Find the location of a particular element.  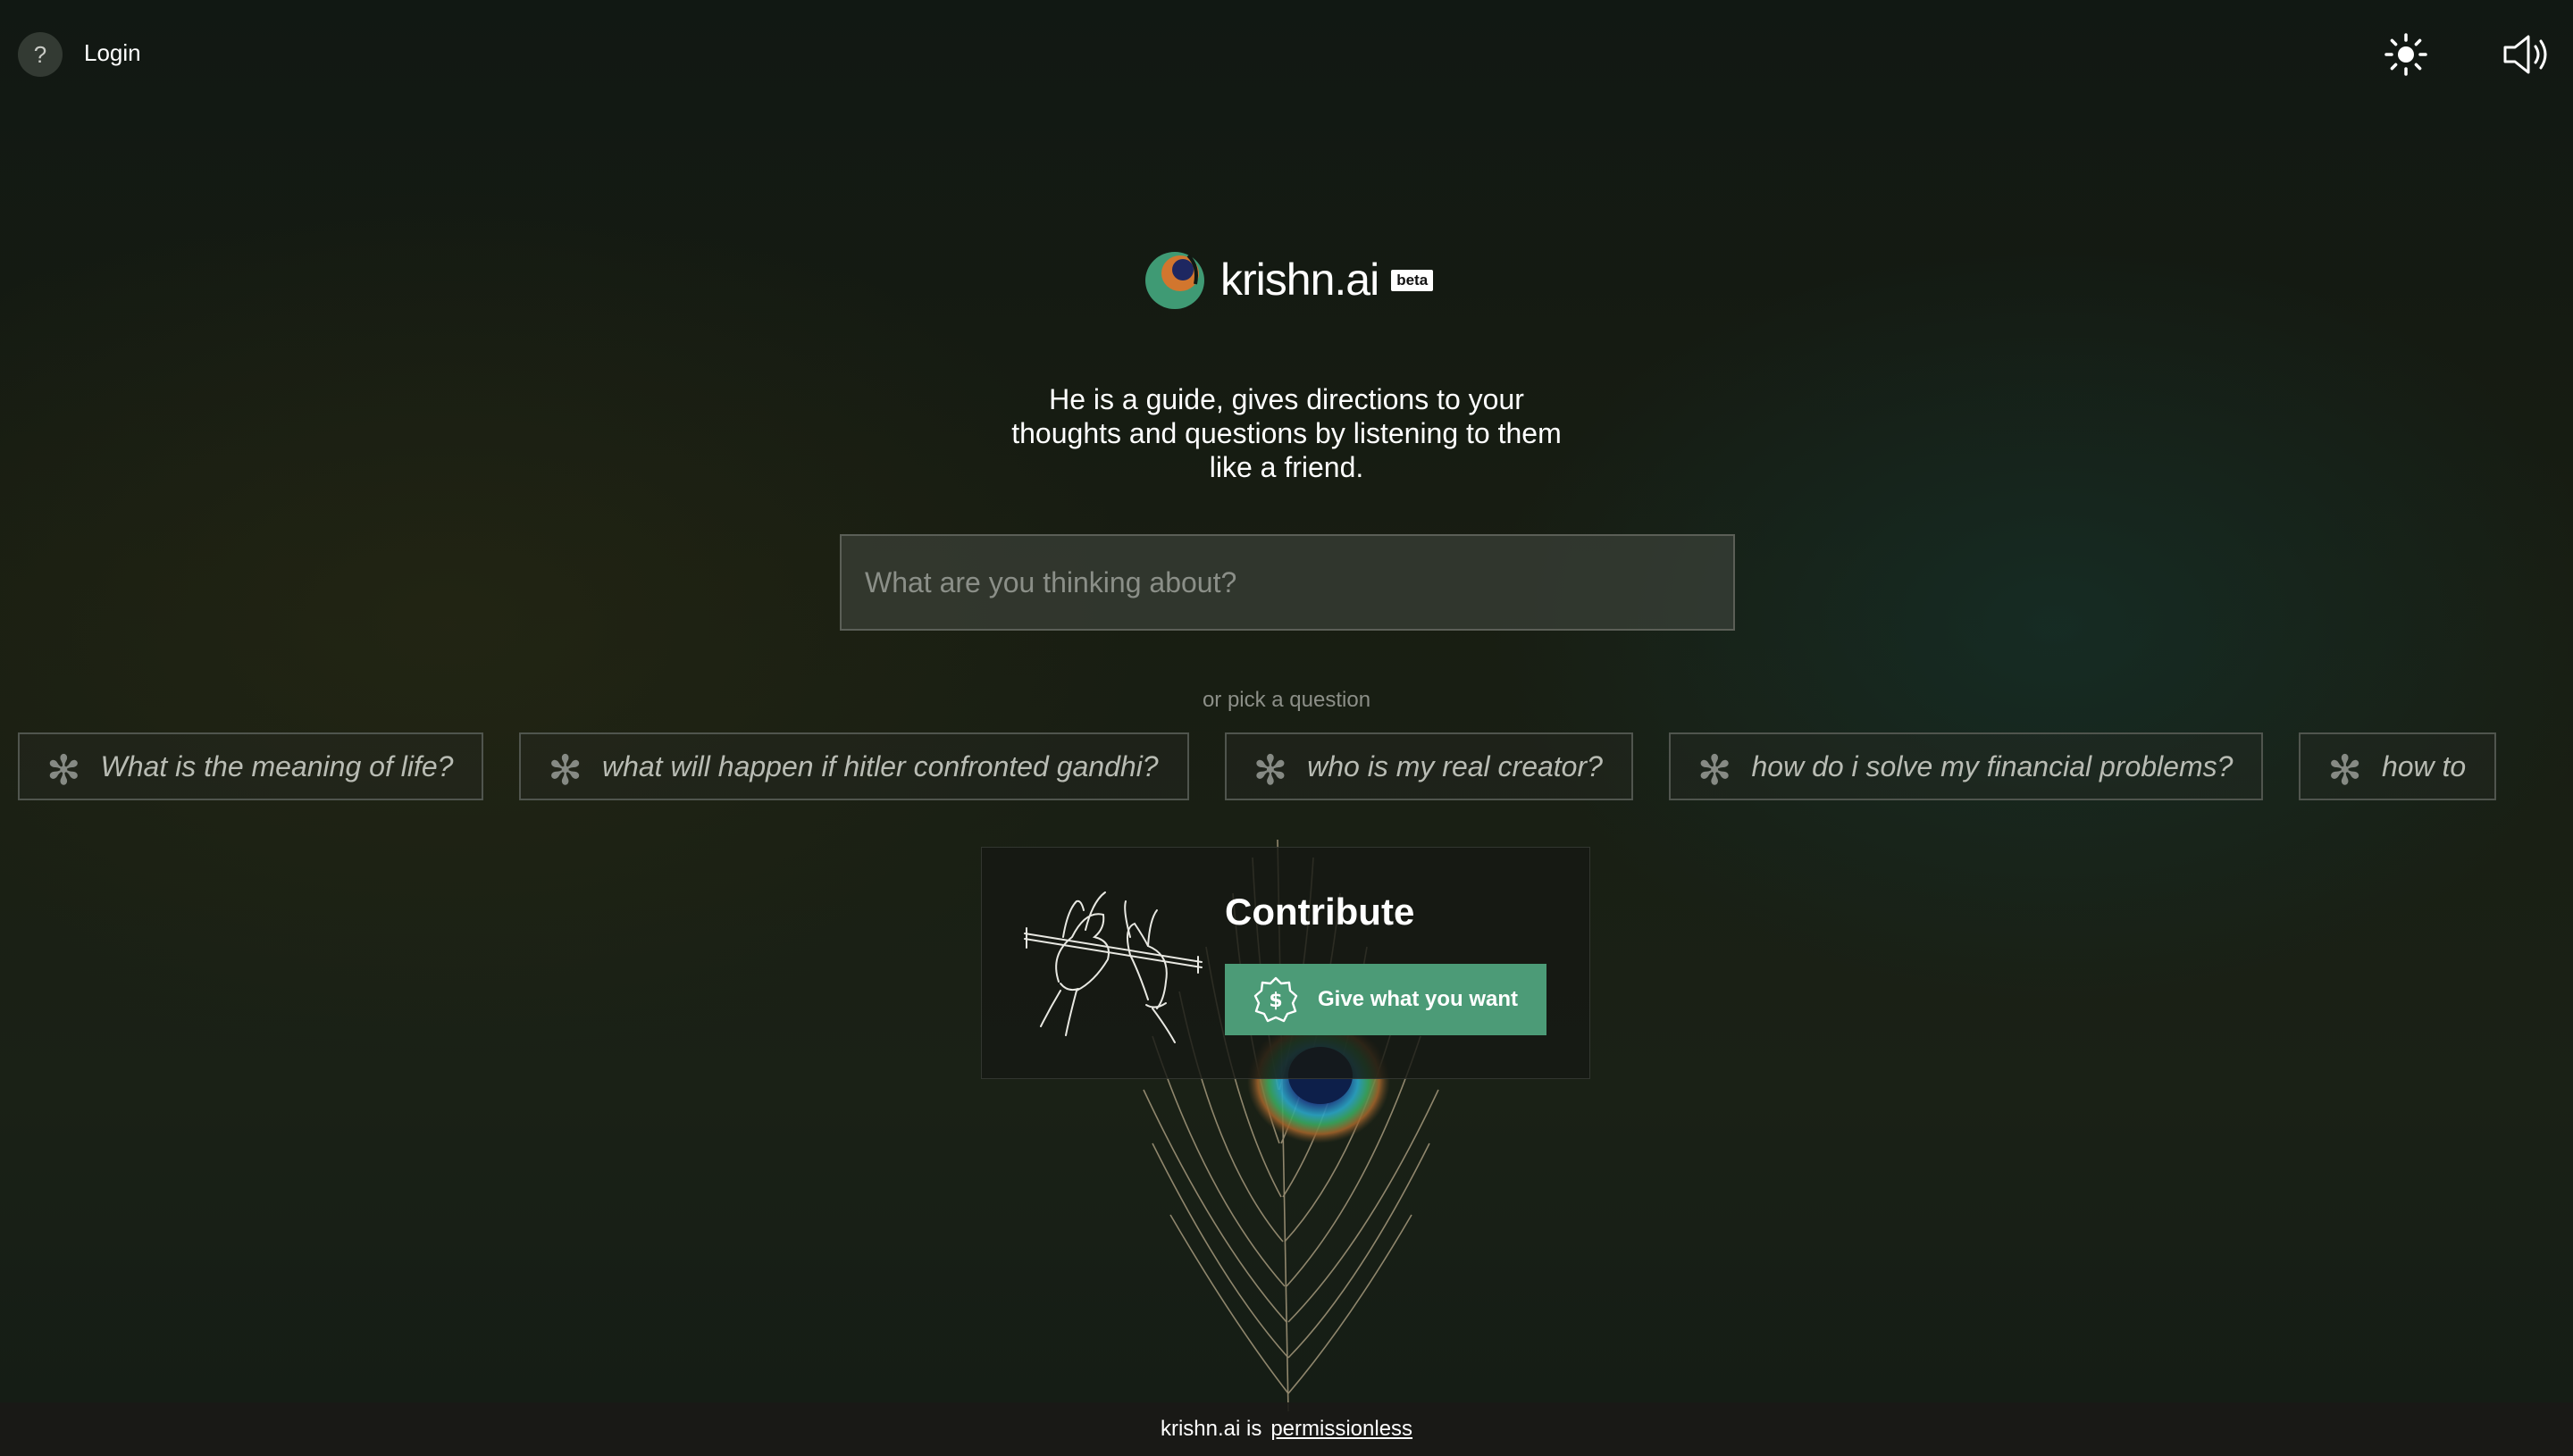

dollar-badge-icon: $ is located at coordinates (1275, 999).